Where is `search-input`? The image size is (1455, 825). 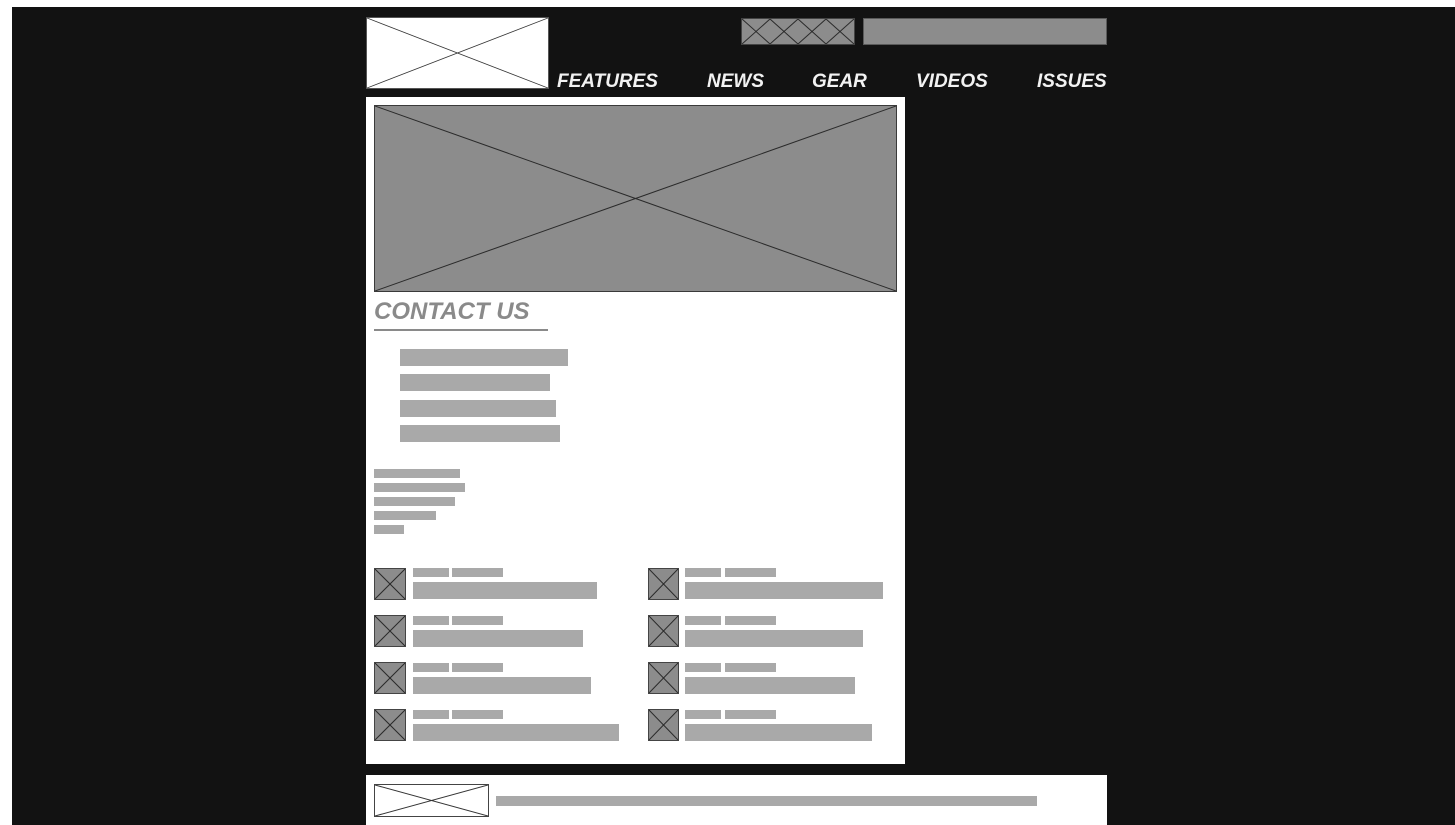 search-input is located at coordinates (985, 31).